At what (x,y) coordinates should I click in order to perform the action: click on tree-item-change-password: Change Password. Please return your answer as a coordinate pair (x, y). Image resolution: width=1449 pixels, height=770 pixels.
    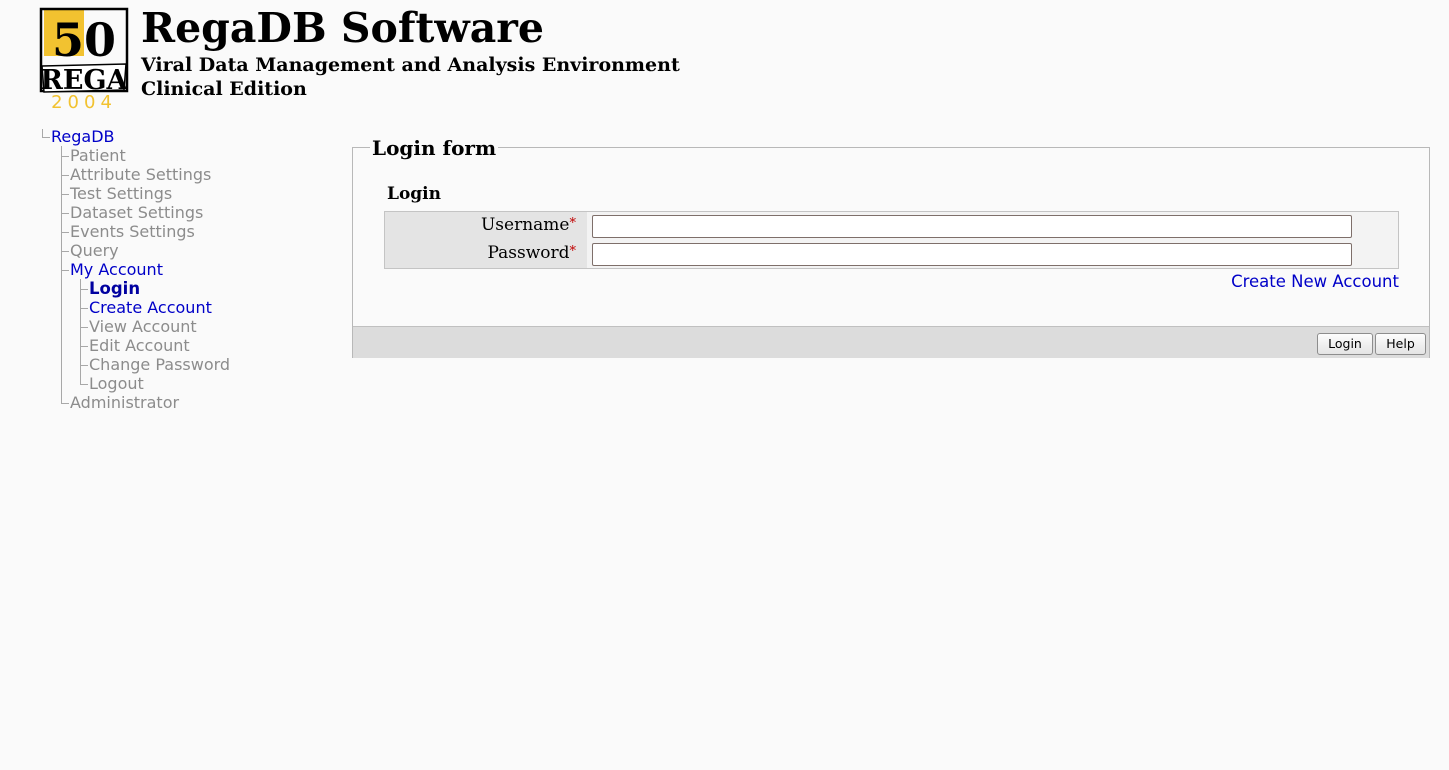
    Looking at the image, I should click on (160, 364).